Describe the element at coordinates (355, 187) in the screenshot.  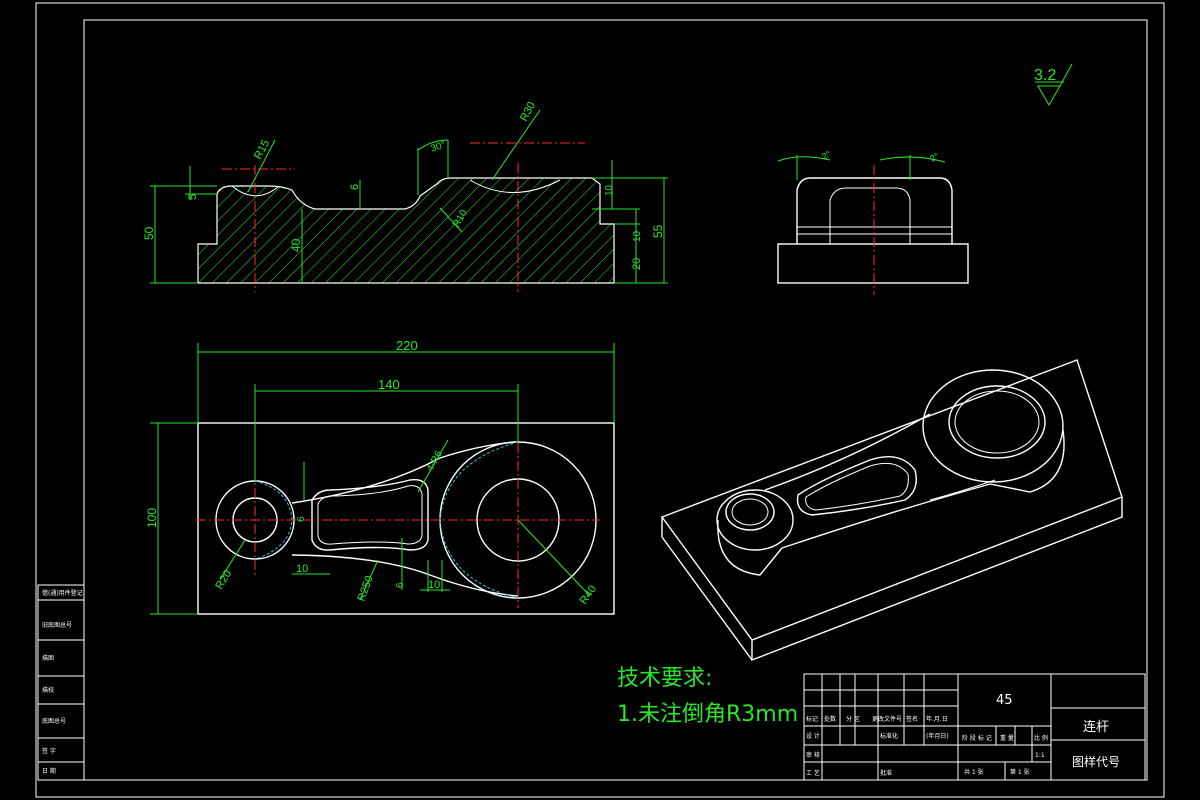
I see `dim-6: 6` at that location.